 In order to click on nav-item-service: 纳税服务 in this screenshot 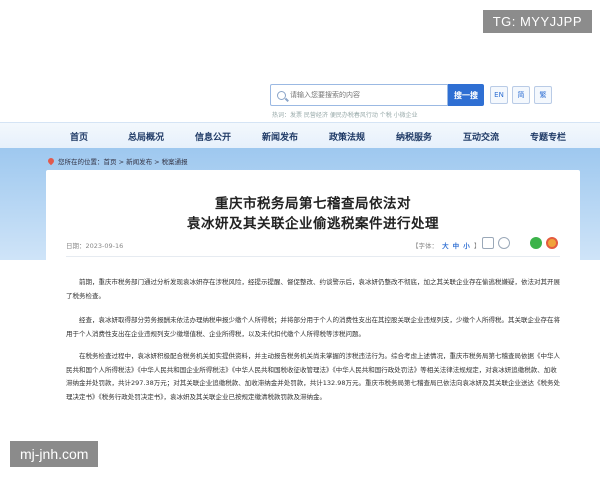, I will do `click(414, 136)`.